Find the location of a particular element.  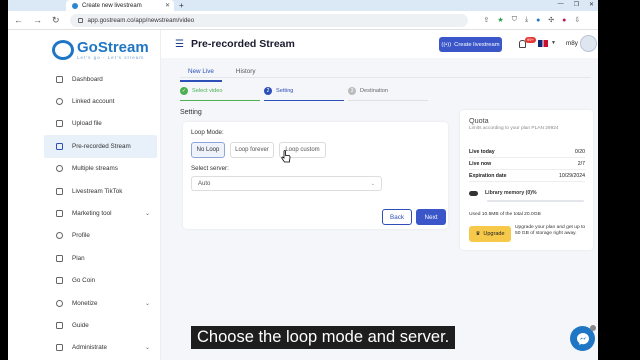

puzzle-icon: ✣ is located at coordinates (551, 20).